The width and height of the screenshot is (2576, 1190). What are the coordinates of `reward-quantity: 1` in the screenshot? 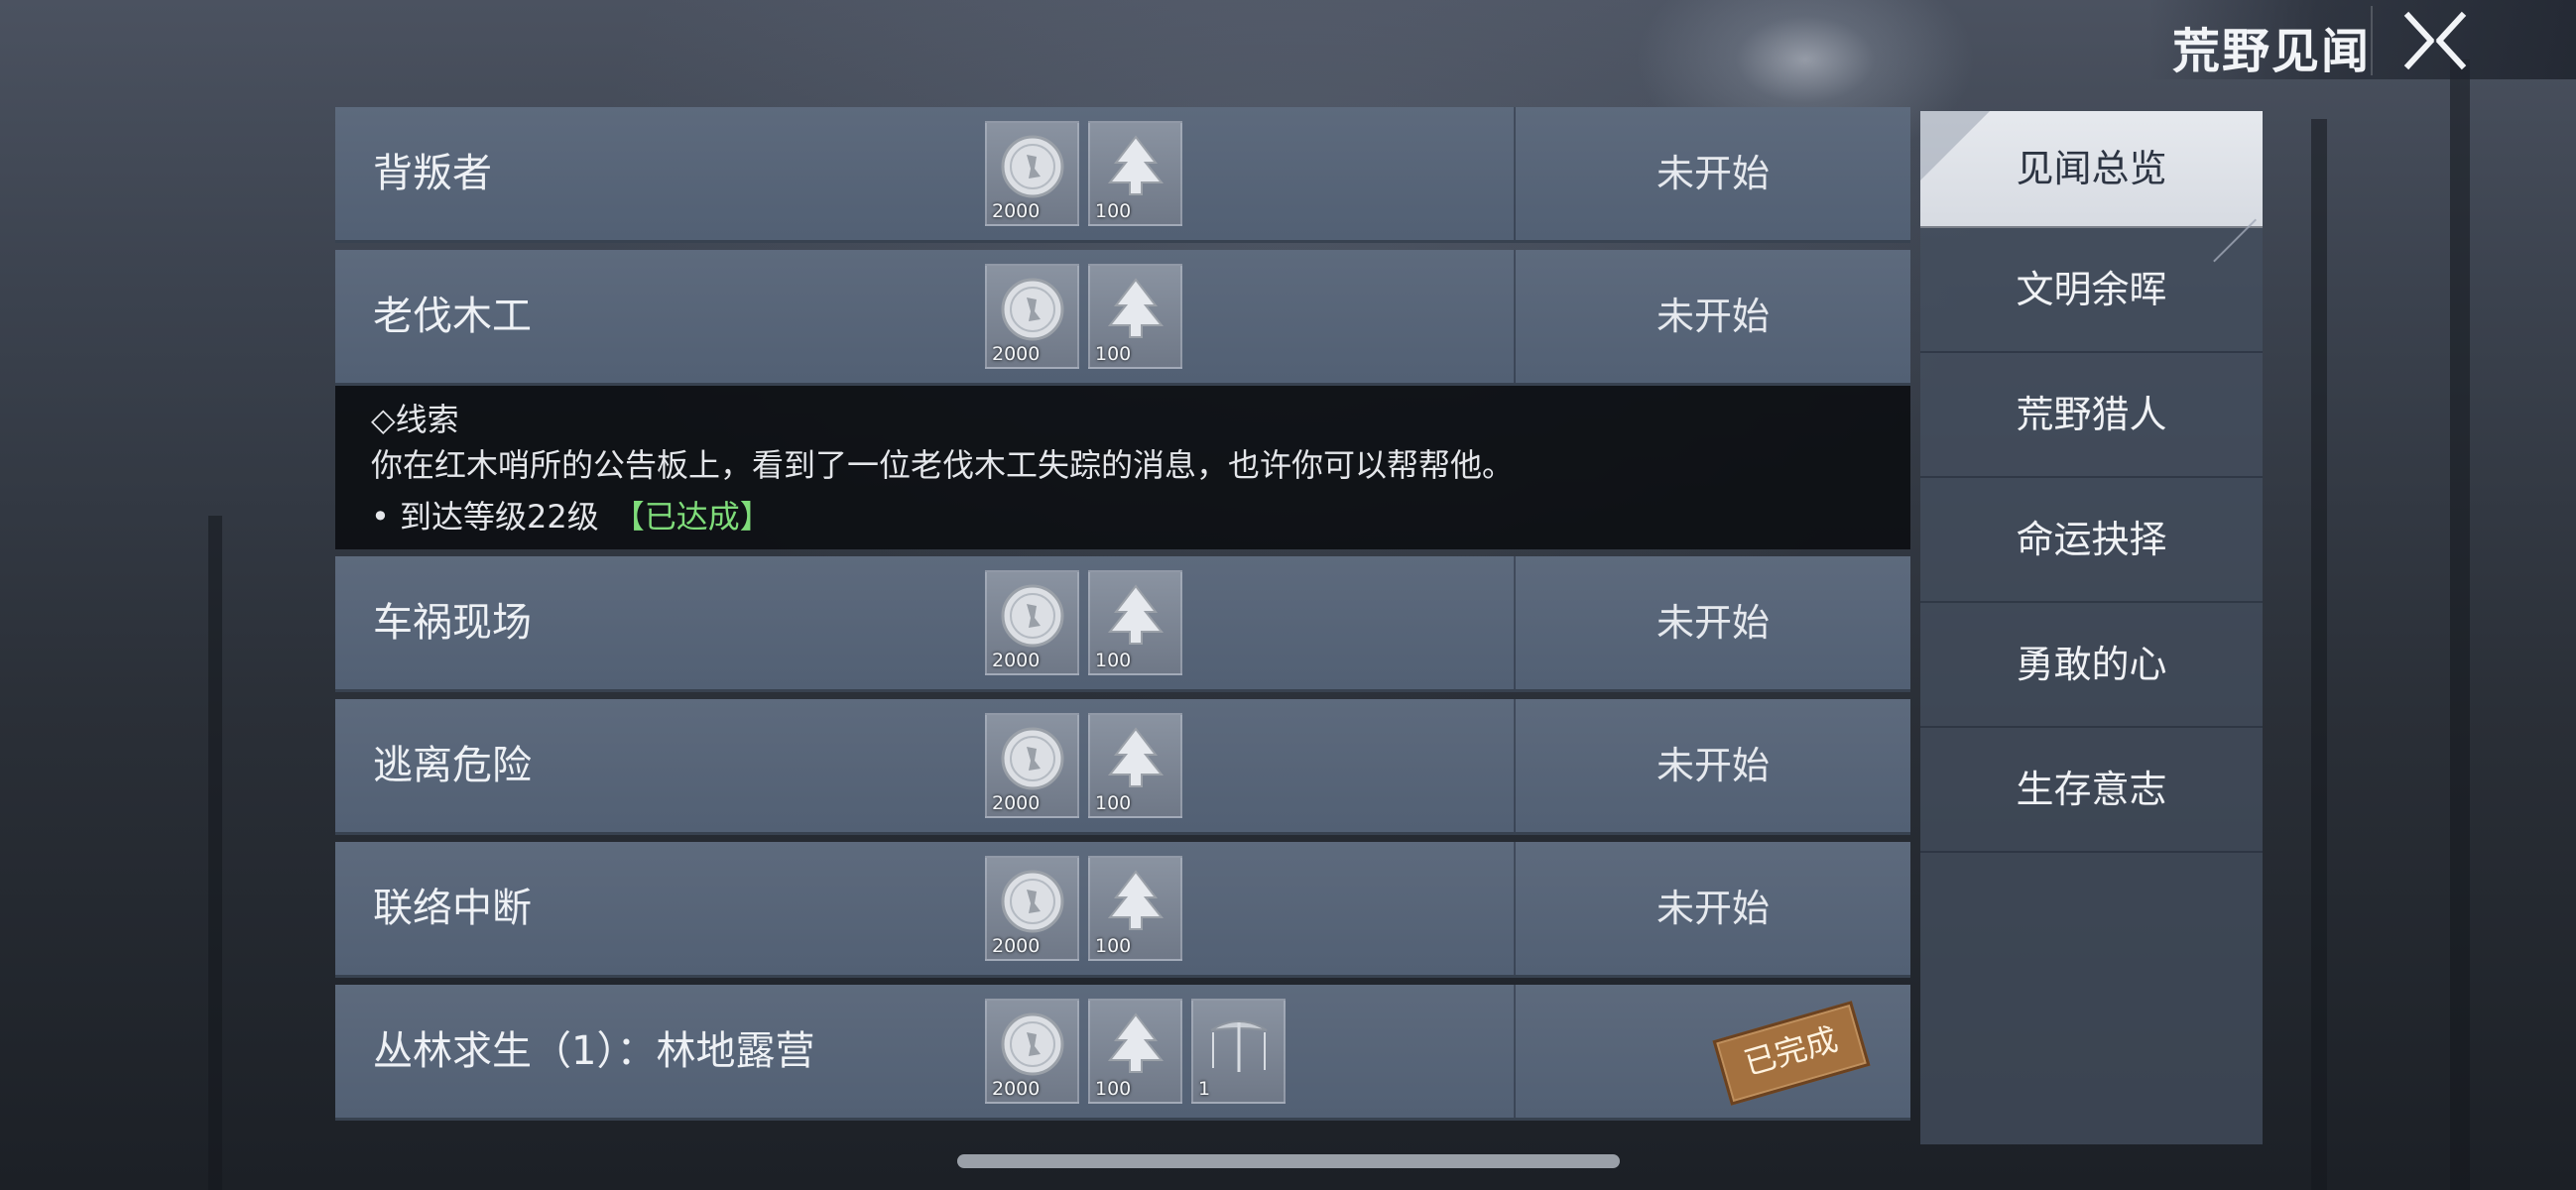 It's located at (1204, 1089).